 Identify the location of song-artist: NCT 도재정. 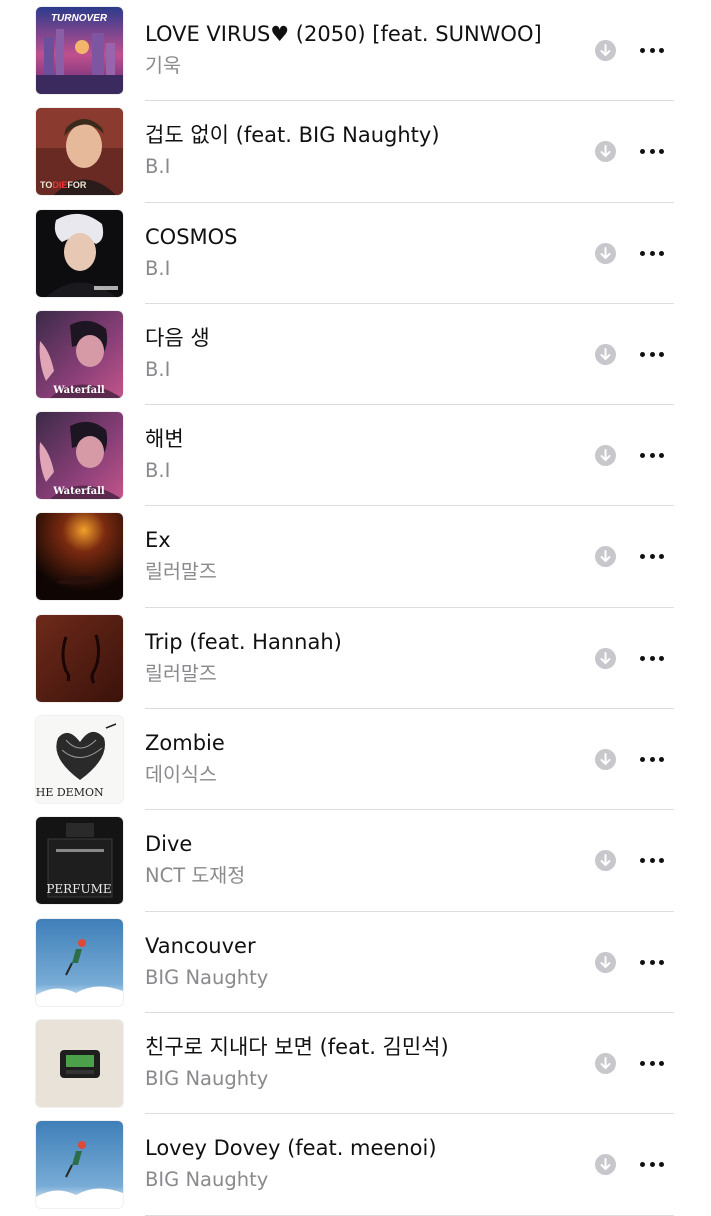
(195, 876).